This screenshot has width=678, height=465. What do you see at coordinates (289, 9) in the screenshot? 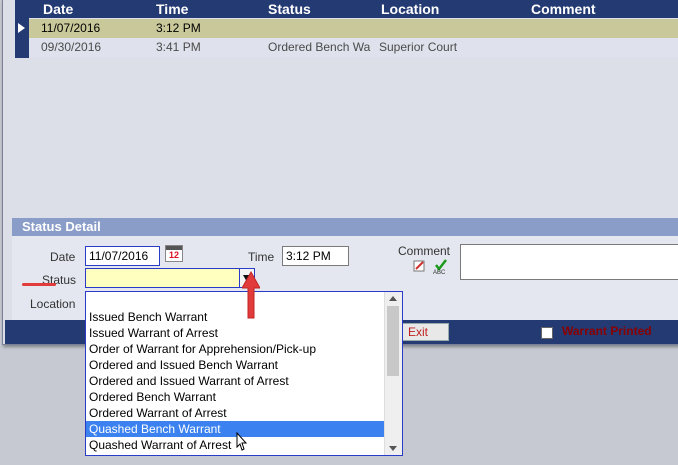
I see `column-header-status: Status` at bounding box center [289, 9].